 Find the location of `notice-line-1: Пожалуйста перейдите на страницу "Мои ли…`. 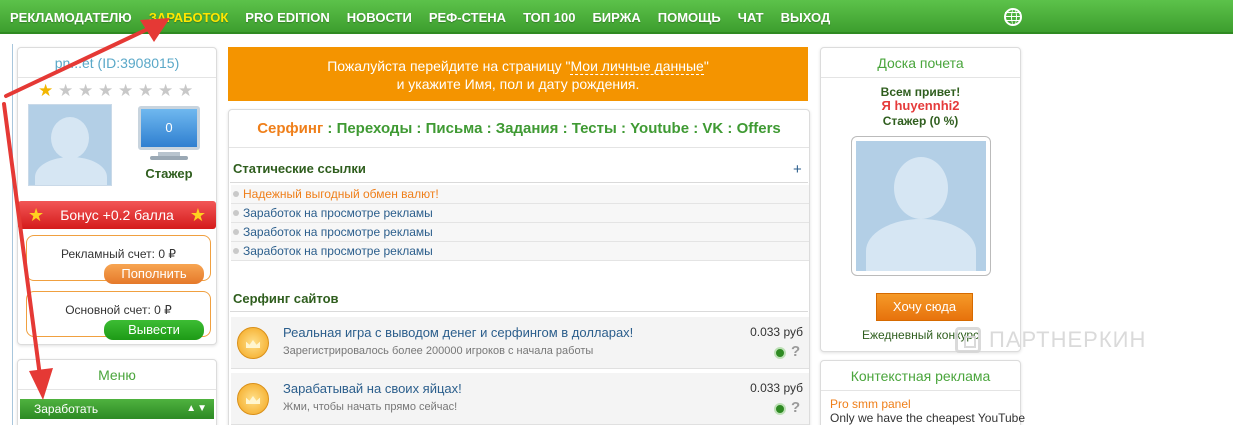

notice-line-1: Пожалуйста перейдите на страницу "Мои ли… is located at coordinates (518, 66).